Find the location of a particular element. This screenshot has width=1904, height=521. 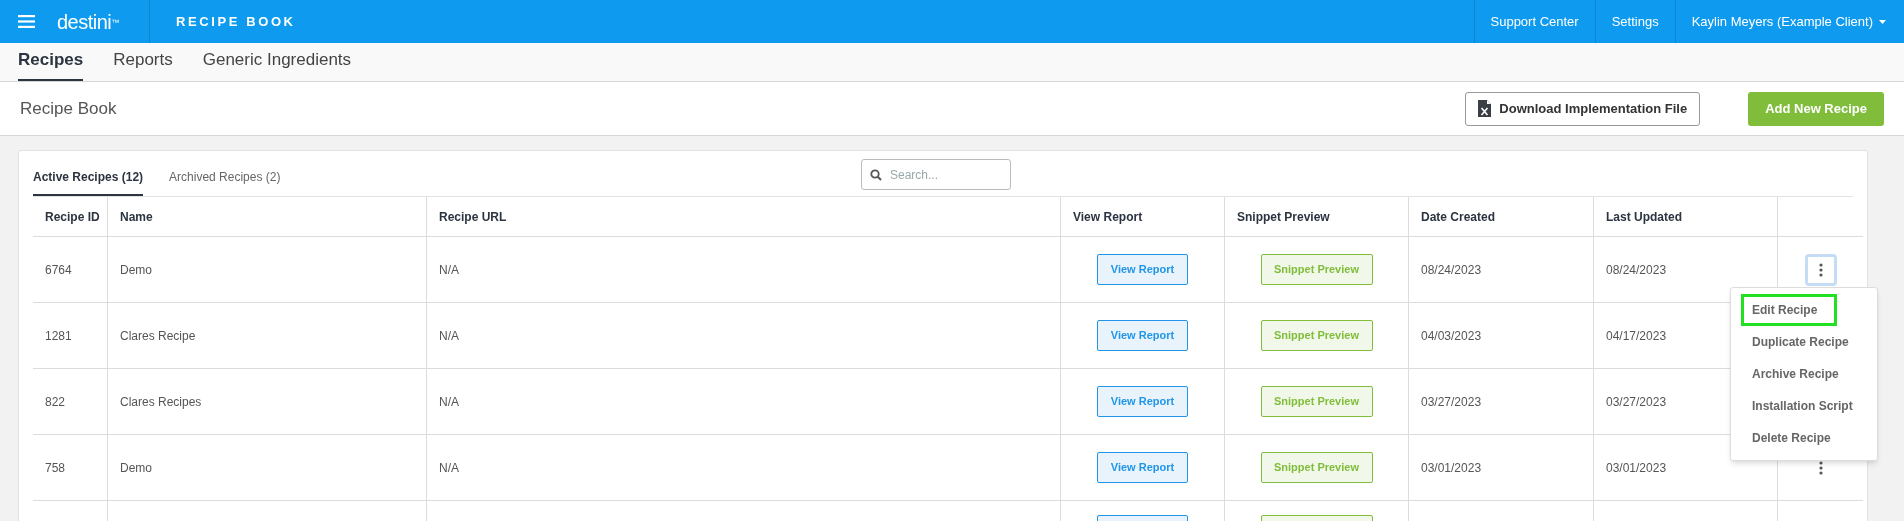

column-header: Recipe URL is located at coordinates (473, 217).